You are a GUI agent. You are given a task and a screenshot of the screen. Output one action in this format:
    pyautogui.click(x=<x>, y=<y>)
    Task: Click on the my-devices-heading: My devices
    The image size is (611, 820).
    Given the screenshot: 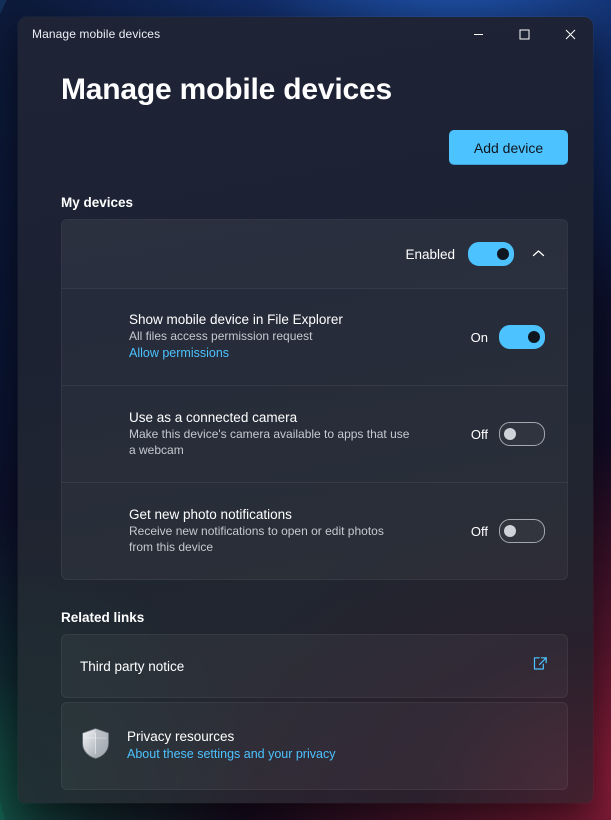 What is the action you would take?
    pyautogui.click(x=97, y=202)
    